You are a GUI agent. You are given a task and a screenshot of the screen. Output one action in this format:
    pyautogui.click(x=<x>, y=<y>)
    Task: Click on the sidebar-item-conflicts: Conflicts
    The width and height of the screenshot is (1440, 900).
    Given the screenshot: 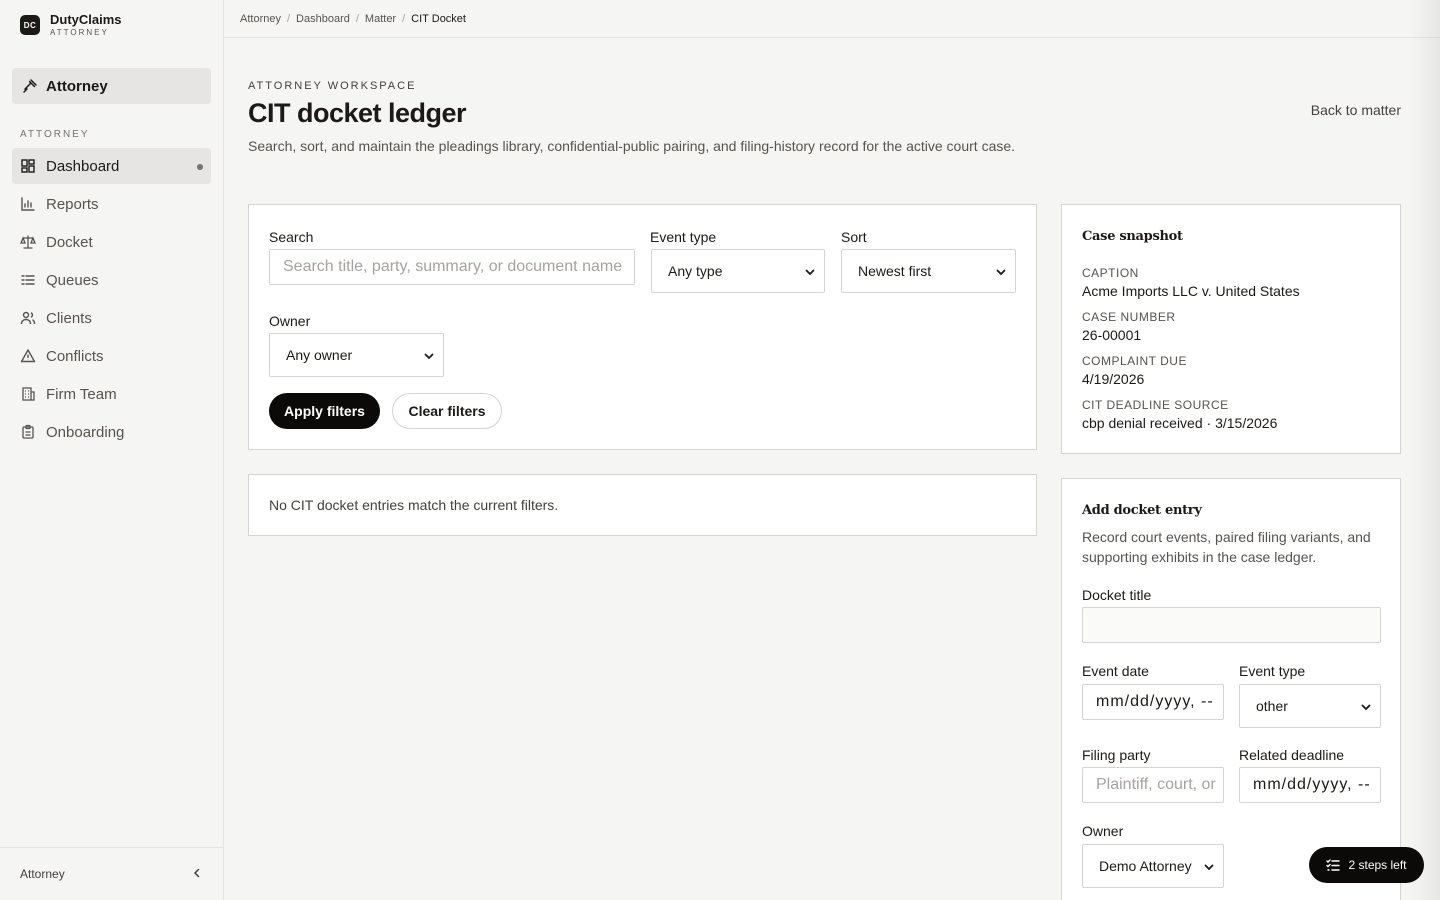 What is the action you would take?
    pyautogui.click(x=111, y=356)
    